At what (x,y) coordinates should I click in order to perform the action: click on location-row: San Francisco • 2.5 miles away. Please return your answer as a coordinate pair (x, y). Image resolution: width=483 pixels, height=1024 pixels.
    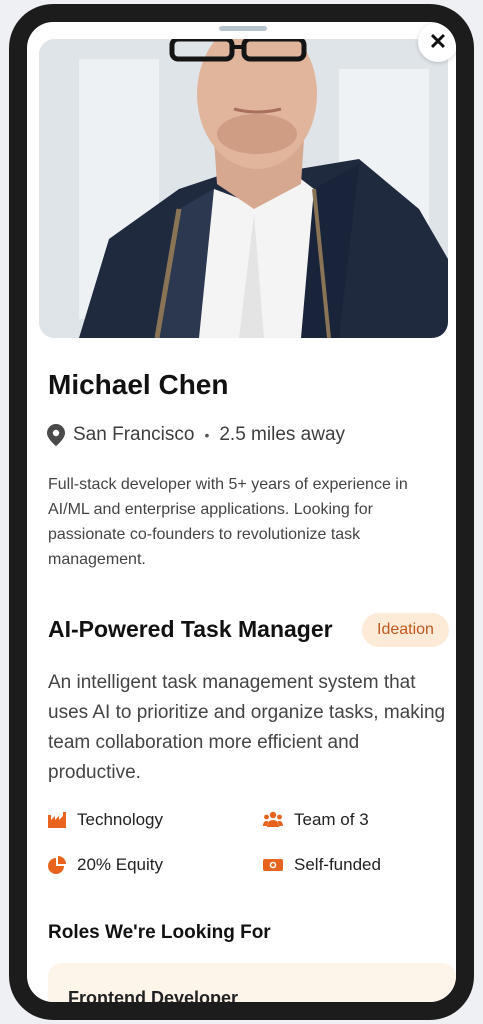
    Looking at the image, I should click on (196, 435).